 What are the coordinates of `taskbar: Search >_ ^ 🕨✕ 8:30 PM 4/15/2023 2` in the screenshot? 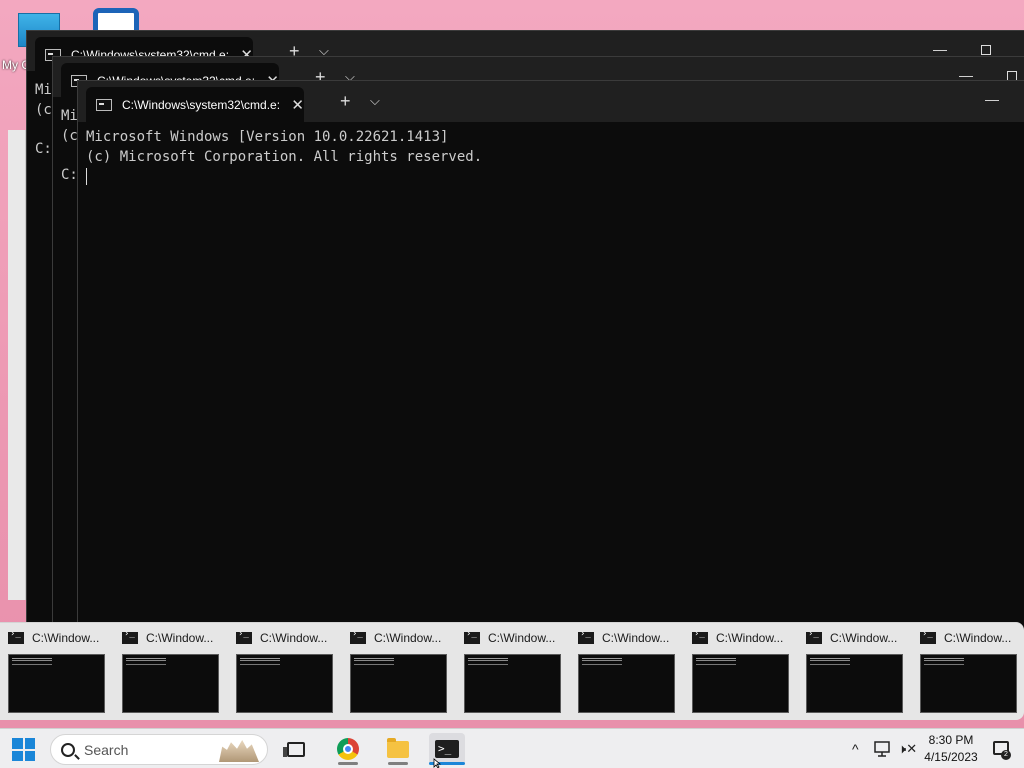 It's located at (512, 748).